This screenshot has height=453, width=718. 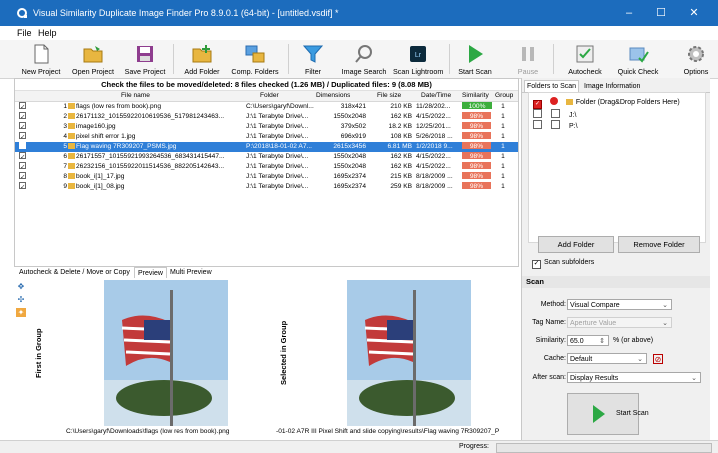 I want to click on spinner-icon: ⇕, so click(x=602, y=341).